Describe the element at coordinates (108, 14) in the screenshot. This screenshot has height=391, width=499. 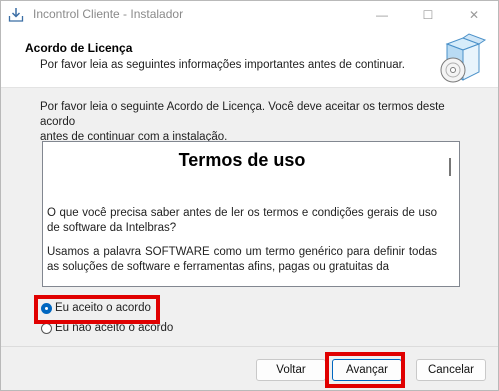
I see `window-title: Incontrol Cliente - Instalador` at that location.